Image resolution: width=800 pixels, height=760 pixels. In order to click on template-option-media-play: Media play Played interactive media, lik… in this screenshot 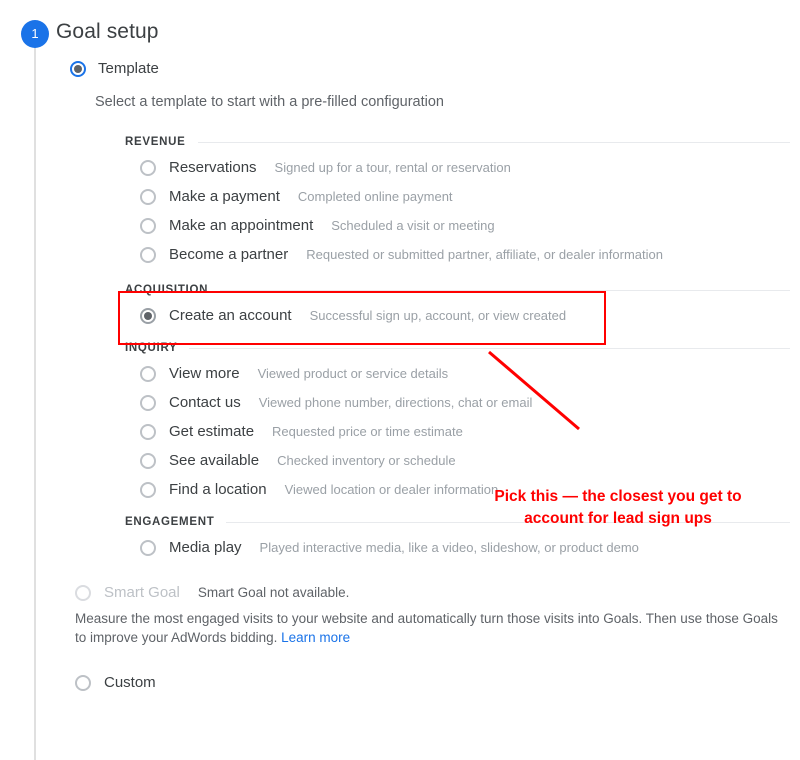, I will do `click(457, 547)`.